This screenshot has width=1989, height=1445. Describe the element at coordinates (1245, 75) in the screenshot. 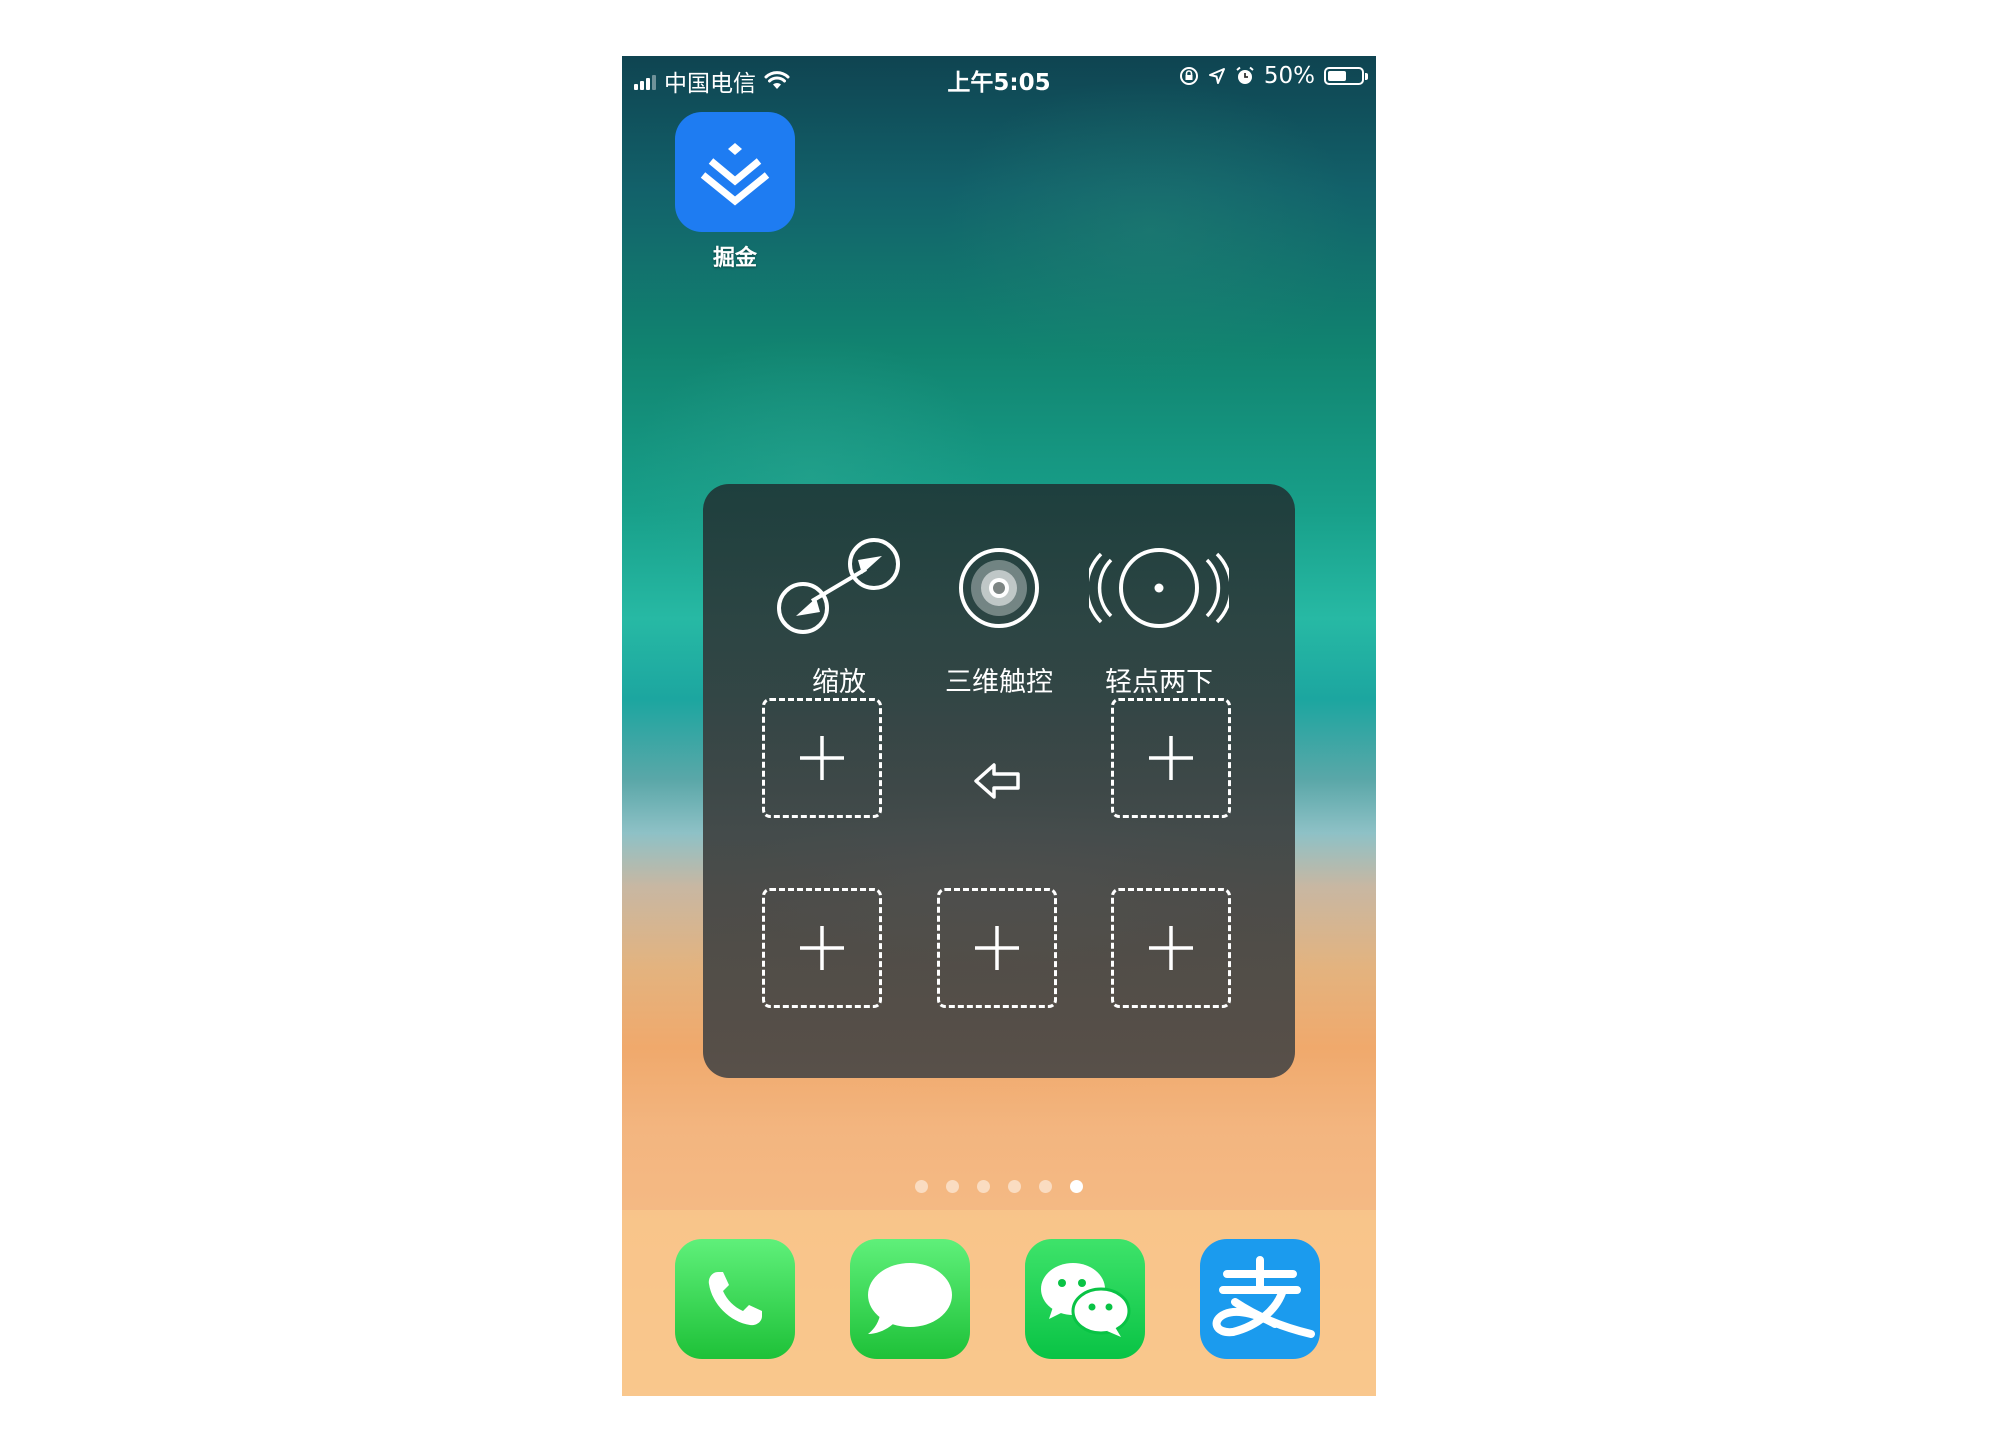

I see `alarm-icon` at that location.